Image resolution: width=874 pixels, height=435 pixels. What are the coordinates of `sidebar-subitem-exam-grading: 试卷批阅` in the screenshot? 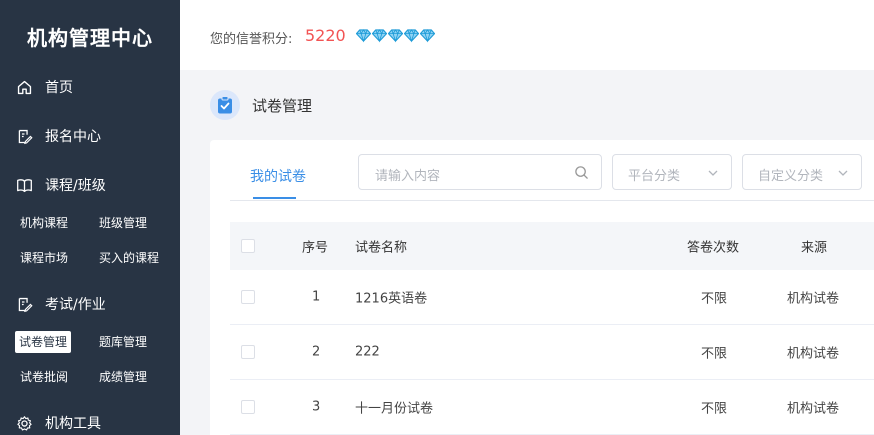 It's located at (44, 377).